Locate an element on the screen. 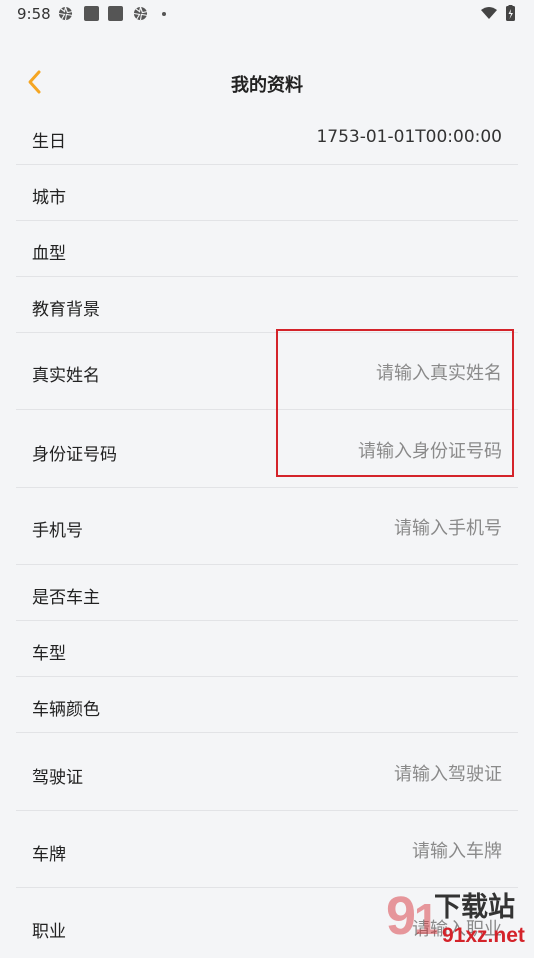 The height and width of the screenshot is (958, 534). row-phone: 手机号 is located at coordinates (267, 526).